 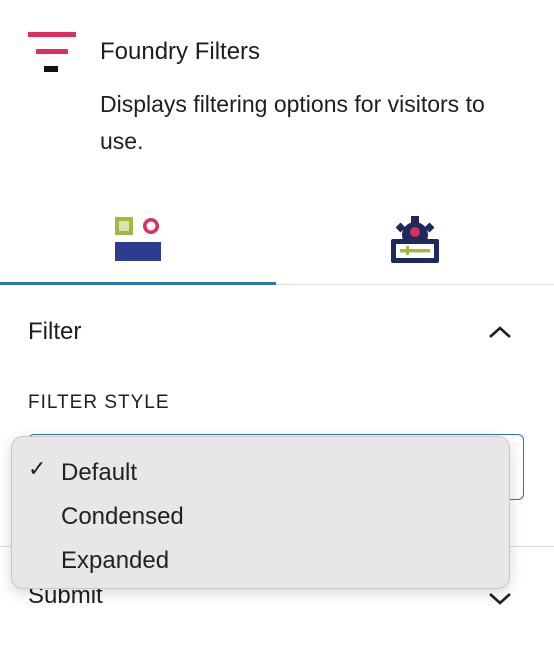 What do you see at coordinates (99, 402) in the screenshot?
I see `filter-style-label: FILTER STYLE` at bounding box center [99, 402].